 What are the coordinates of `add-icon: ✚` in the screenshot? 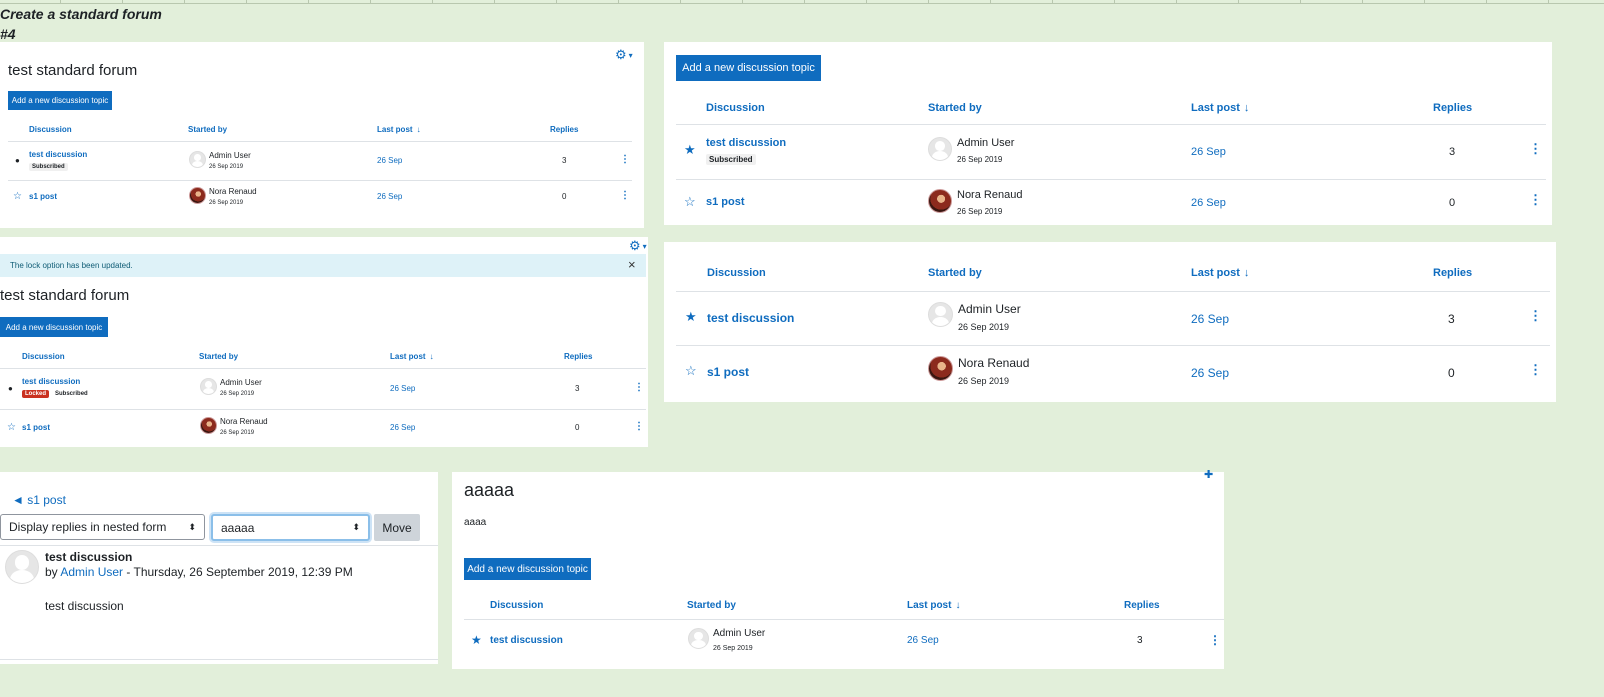 It's located at (1208, 474).